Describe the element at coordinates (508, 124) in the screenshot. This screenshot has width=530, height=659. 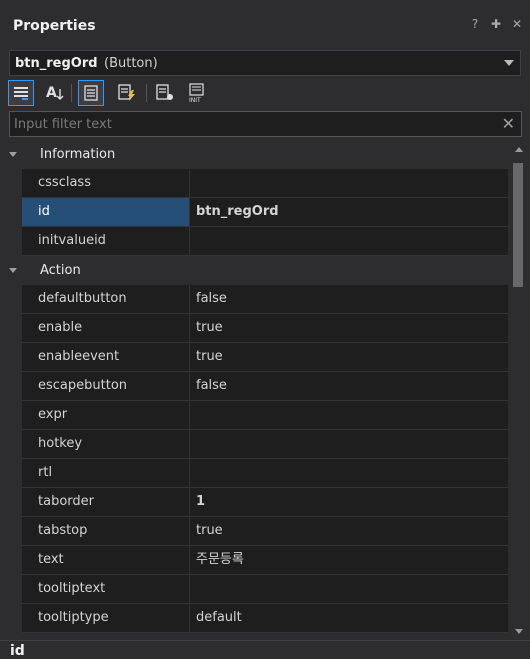
I see `clear-filter-icon: ✕` at that location.